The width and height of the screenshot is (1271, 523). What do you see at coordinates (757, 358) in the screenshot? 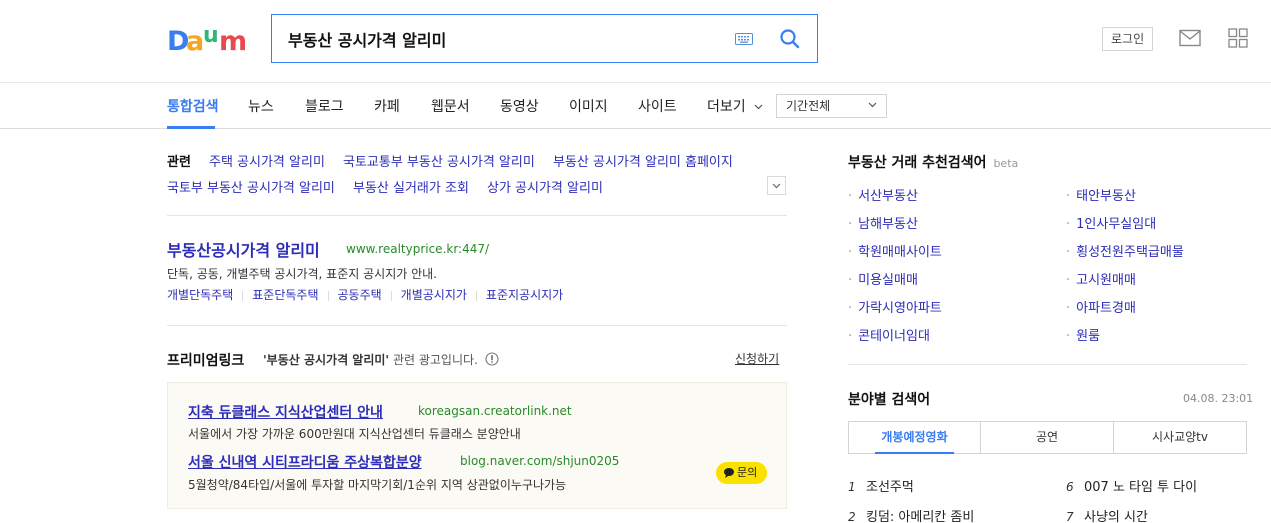
I see `apply-ad-link: 신청하기` at bounding box center [757, 358].